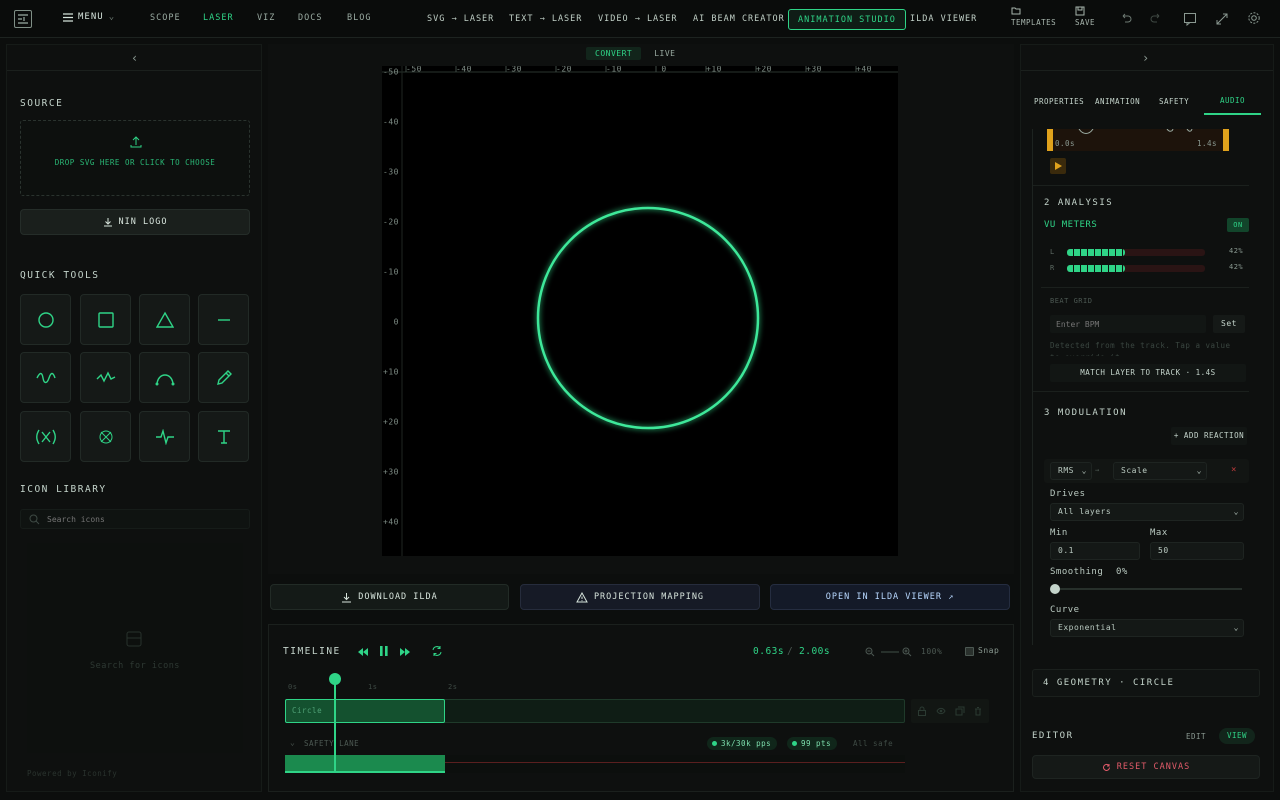 The height and width of the screenshot is (800, 1280). Describe the element at coordinates (870, 652) in the screenshot. I see `zoom-out-icon` at that location.